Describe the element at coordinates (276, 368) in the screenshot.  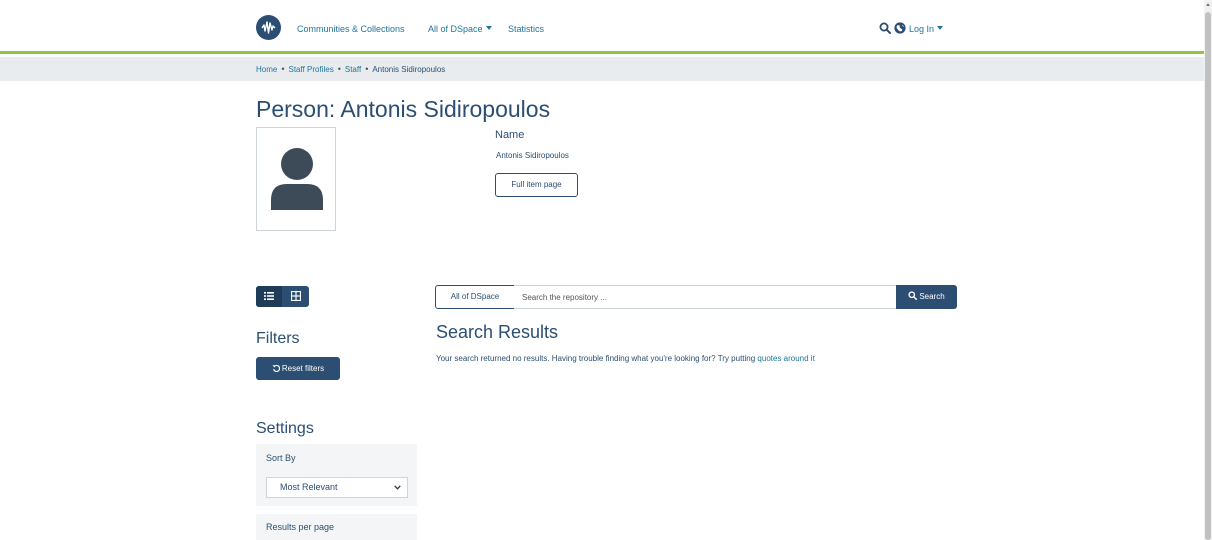
I see `undo-icon` at that location.